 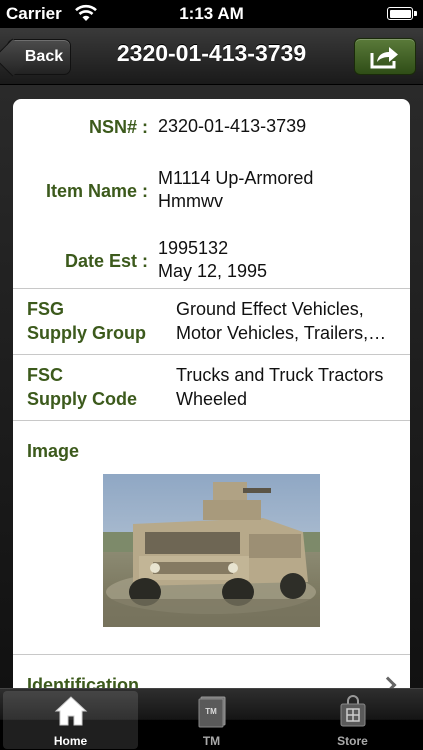 I want to click on fsc-value-line-2: Wheeled, so click(x=212, y=399).